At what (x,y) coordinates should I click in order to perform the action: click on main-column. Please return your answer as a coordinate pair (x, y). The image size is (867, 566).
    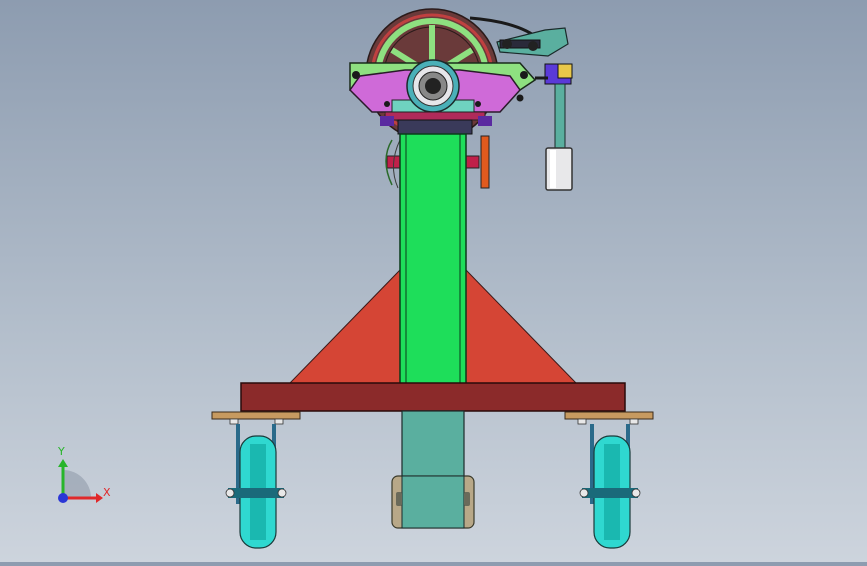
    Looking at the image, I should click on (433, 259).